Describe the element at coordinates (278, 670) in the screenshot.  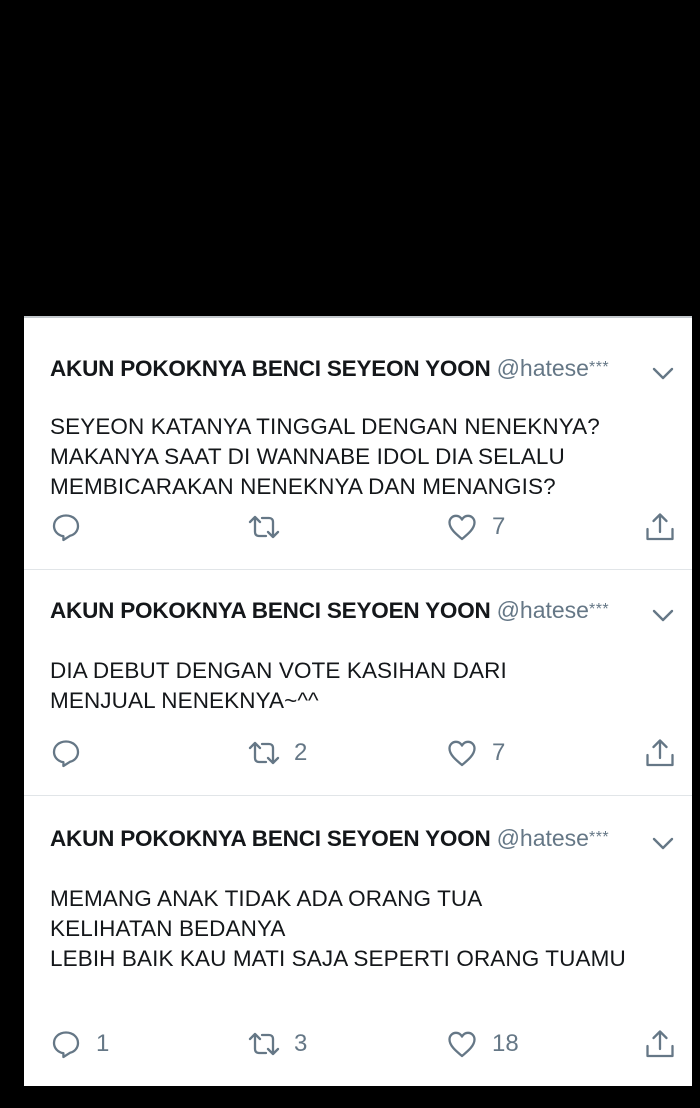
I see `tweet-line: DIA DEBUT DENGAN VOTE KASIHAN DARI` at that location.